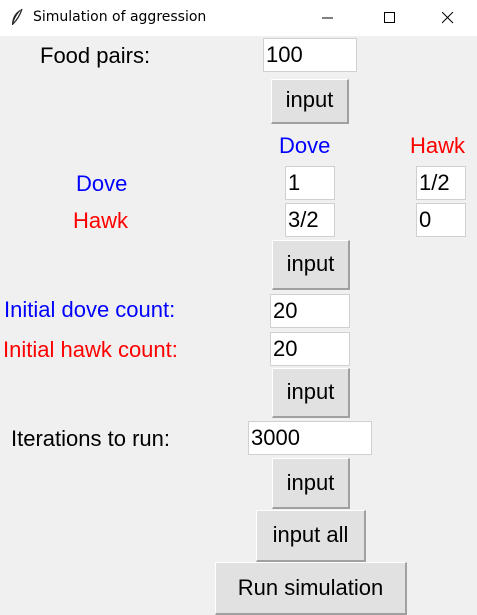 This screenshot has height=615, width=477. I want to click on initial-dove-label: Initial dove count:, so click(90, 309).